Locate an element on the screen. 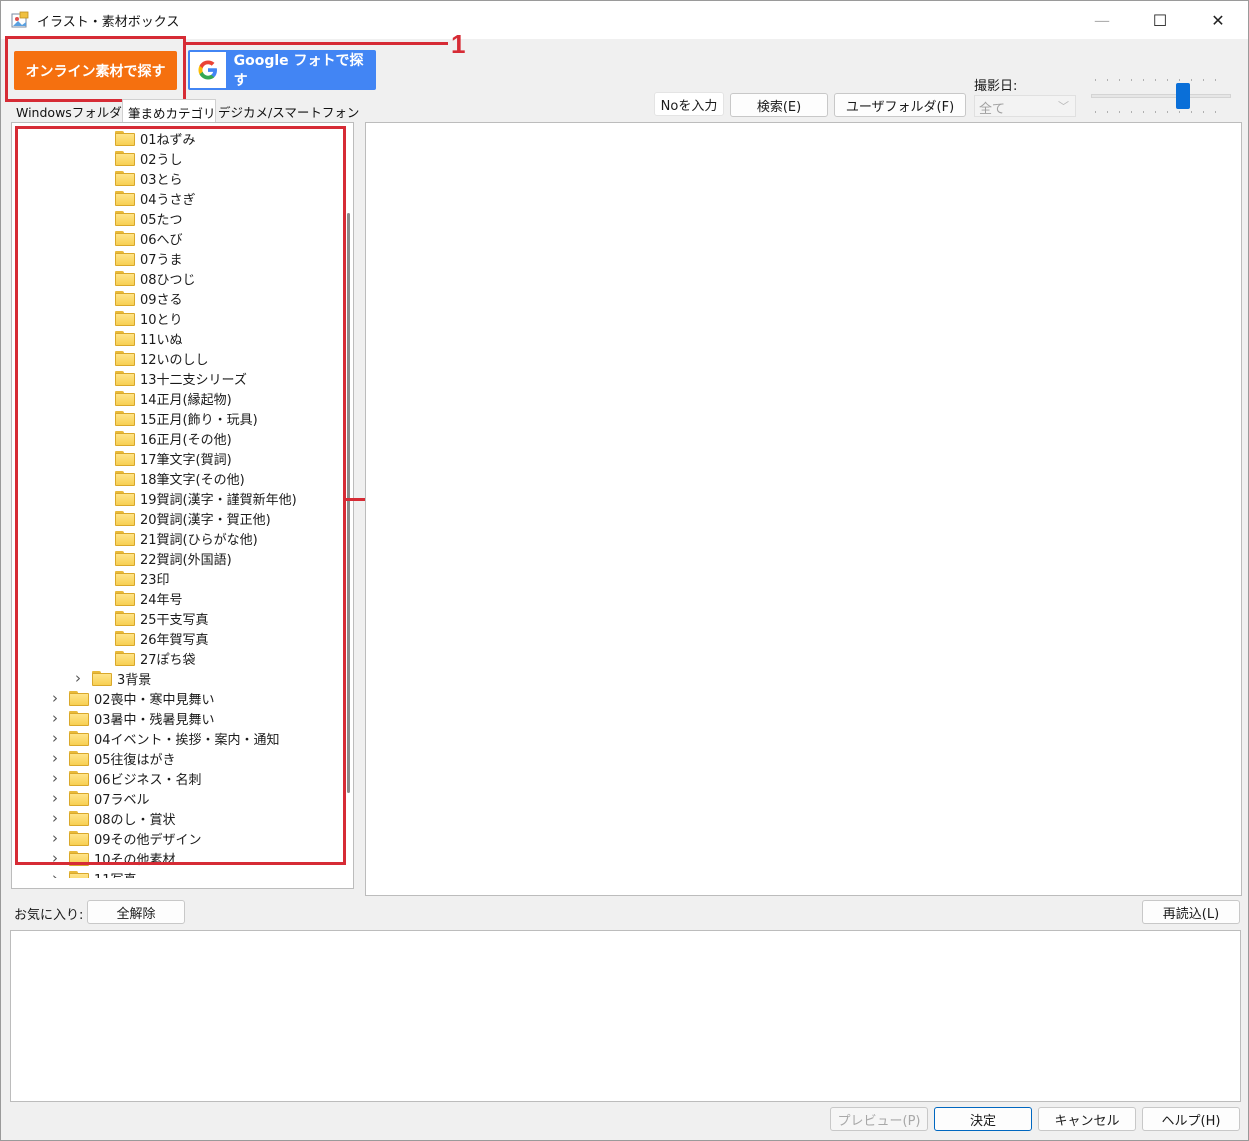 This screenshot has height=1141, width=1249. tab-fudemame-category: 筆まめカテゴリ is located at coordinates (169, 111).